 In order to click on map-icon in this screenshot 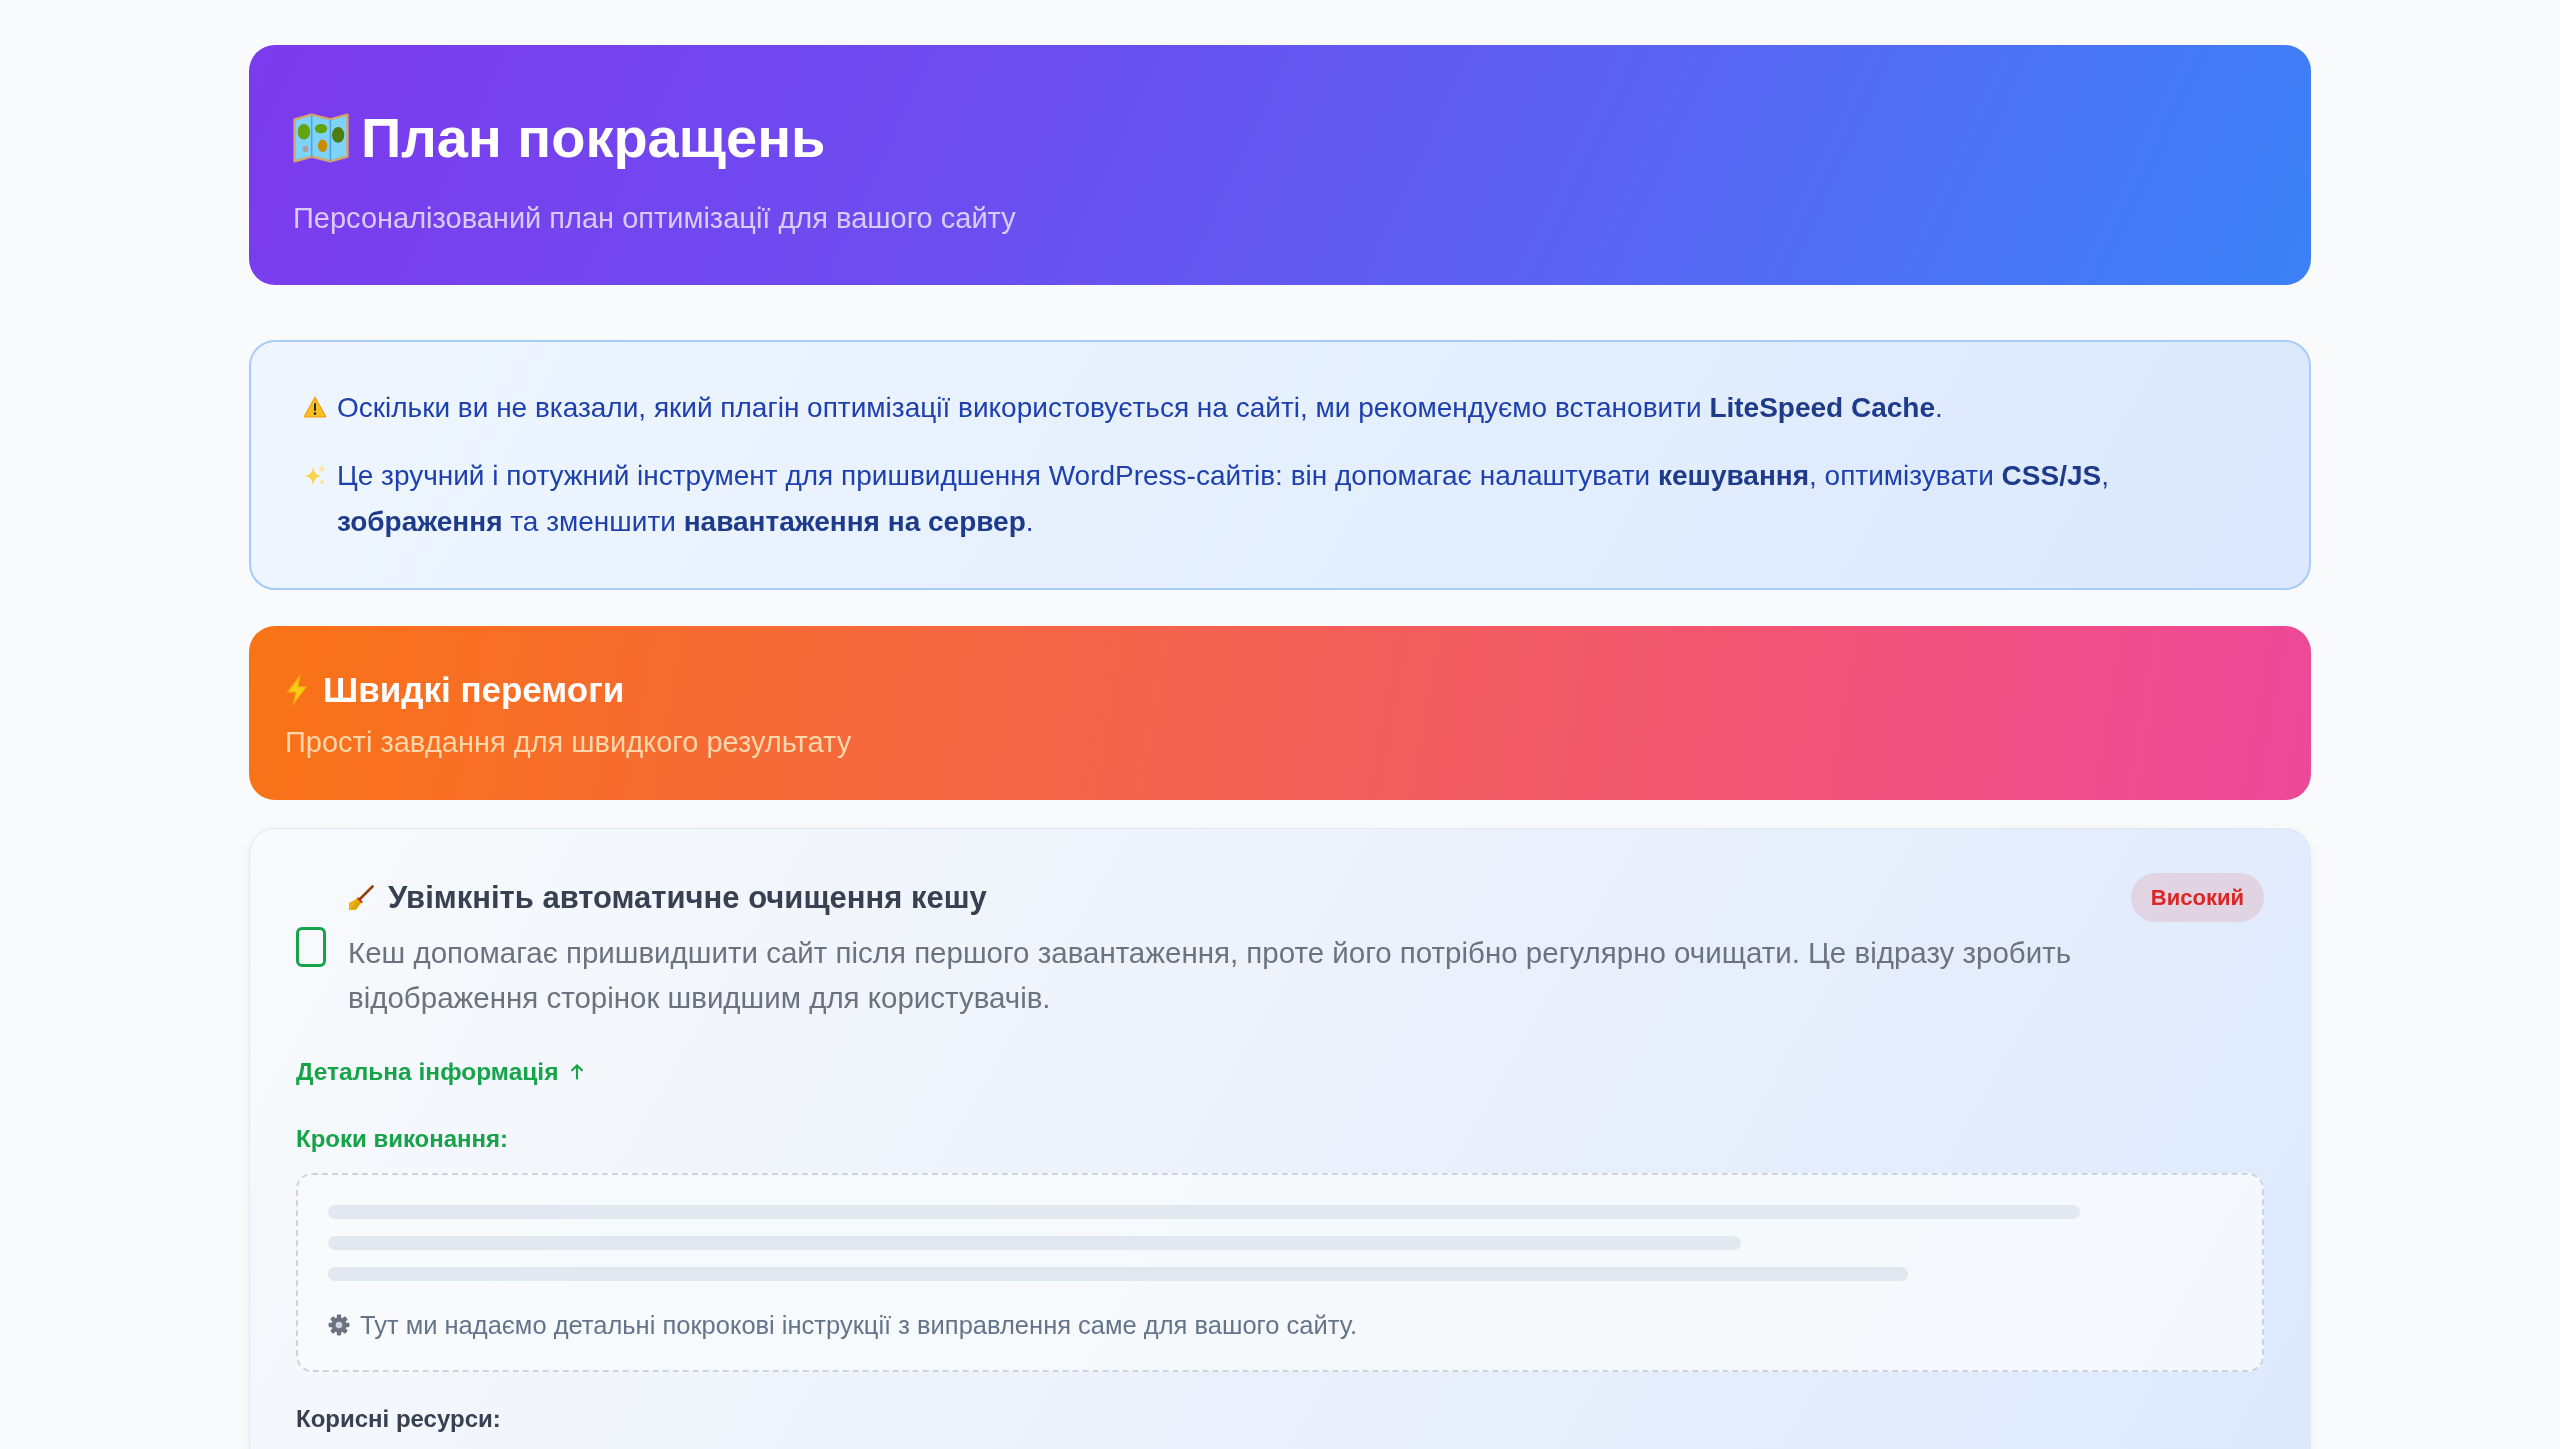, I will do `click(321, 137)`.